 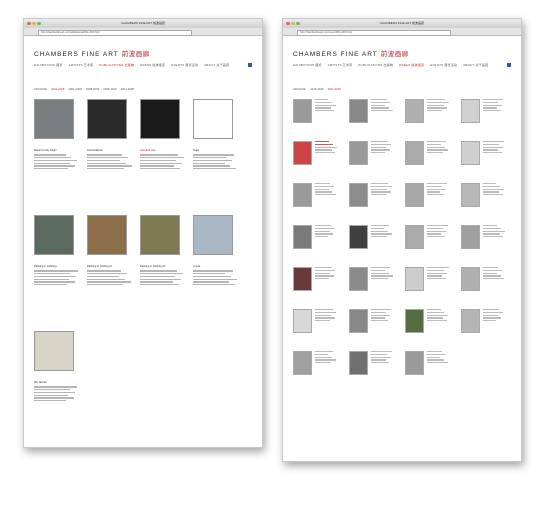 What do you see at coordinates (316, 89) in the screenshot?
I see `year-link: 2015-2016` at bounding box center [316, 89].